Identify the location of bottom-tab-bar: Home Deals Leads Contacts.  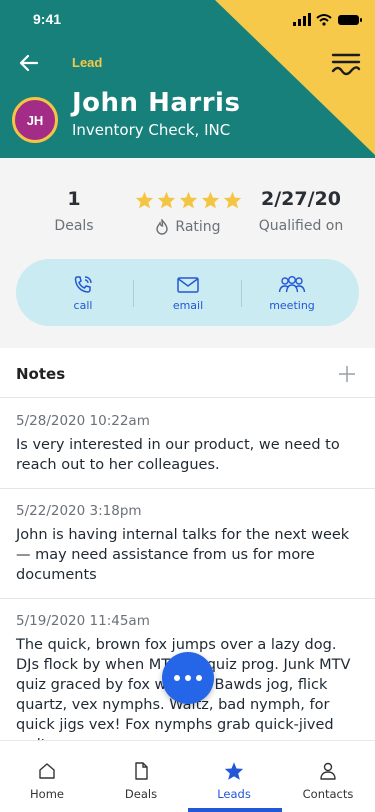
(187, 776).